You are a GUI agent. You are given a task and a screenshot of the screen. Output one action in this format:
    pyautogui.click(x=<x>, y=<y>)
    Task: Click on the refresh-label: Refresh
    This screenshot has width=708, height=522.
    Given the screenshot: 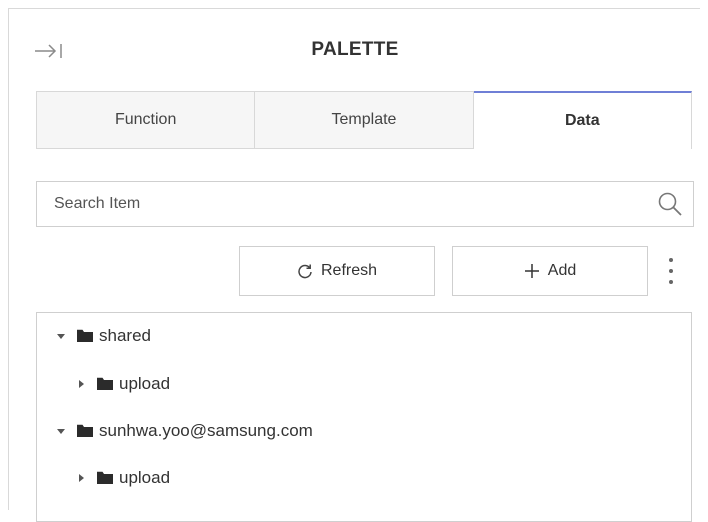 What is the action you would take?
    pyautogui.click(x=349, y=270)
    